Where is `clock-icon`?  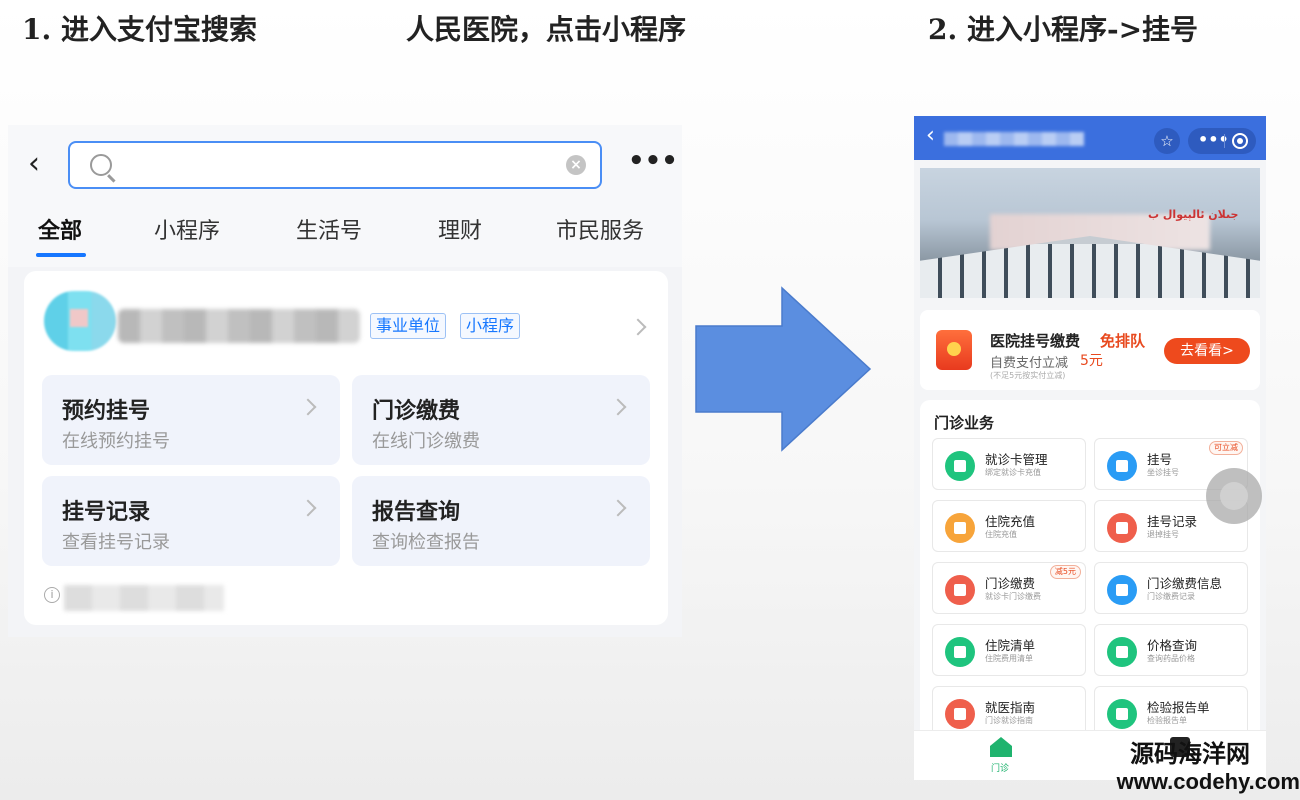 clock-icon is located at coordinates (1122, 466).